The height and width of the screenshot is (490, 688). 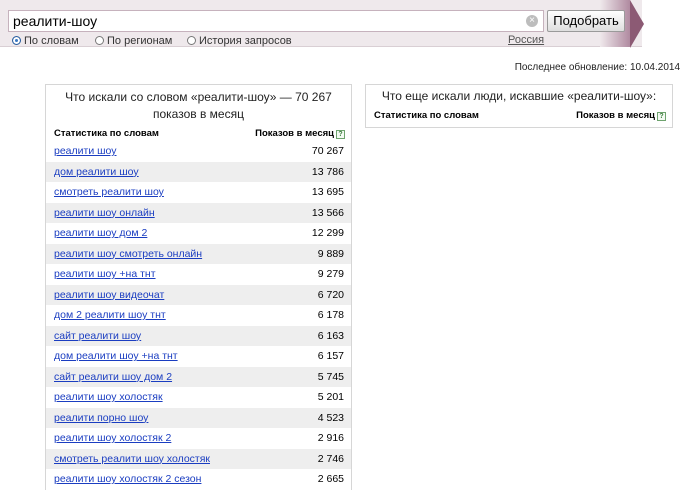 I want to click on search-bar-arrow, so click(x=637, y=24).